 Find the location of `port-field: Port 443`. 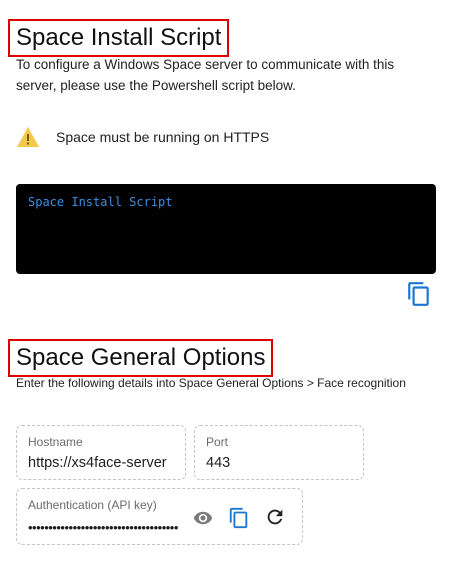

port-field: Port 443 is located at coordinates (279, 452).